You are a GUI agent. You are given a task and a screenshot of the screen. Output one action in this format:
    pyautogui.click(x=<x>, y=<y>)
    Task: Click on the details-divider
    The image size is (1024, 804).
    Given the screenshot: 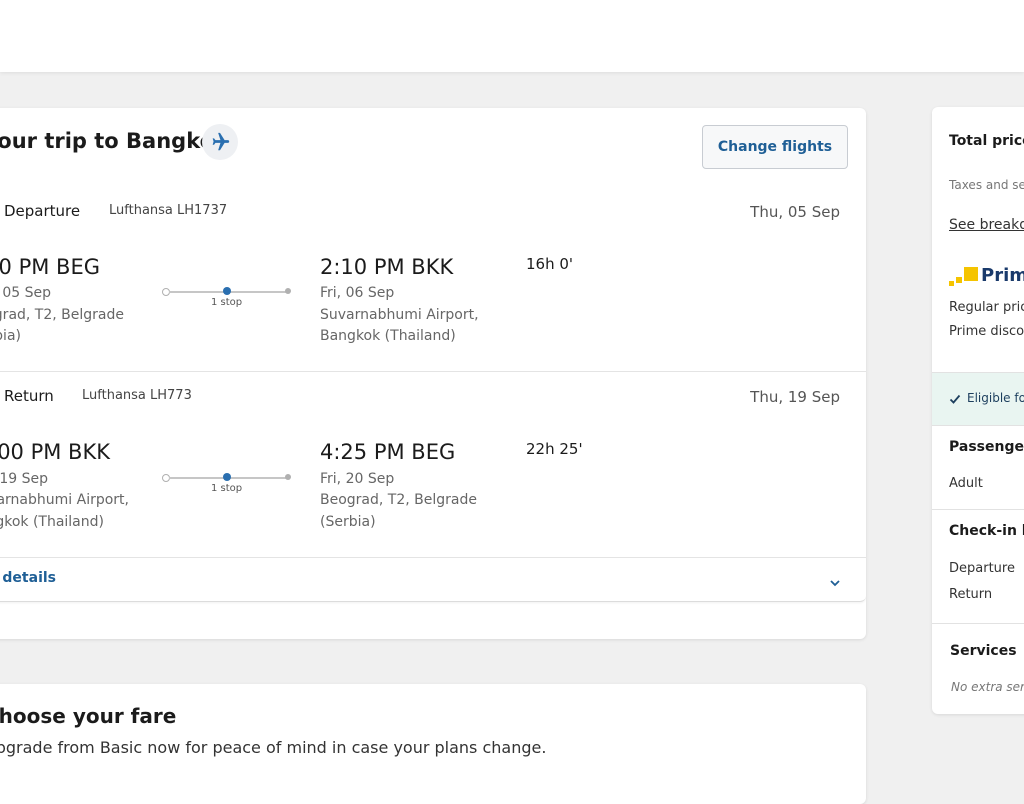 What is the action you would take?
    pyautogui.click(x=433, y=557)
    